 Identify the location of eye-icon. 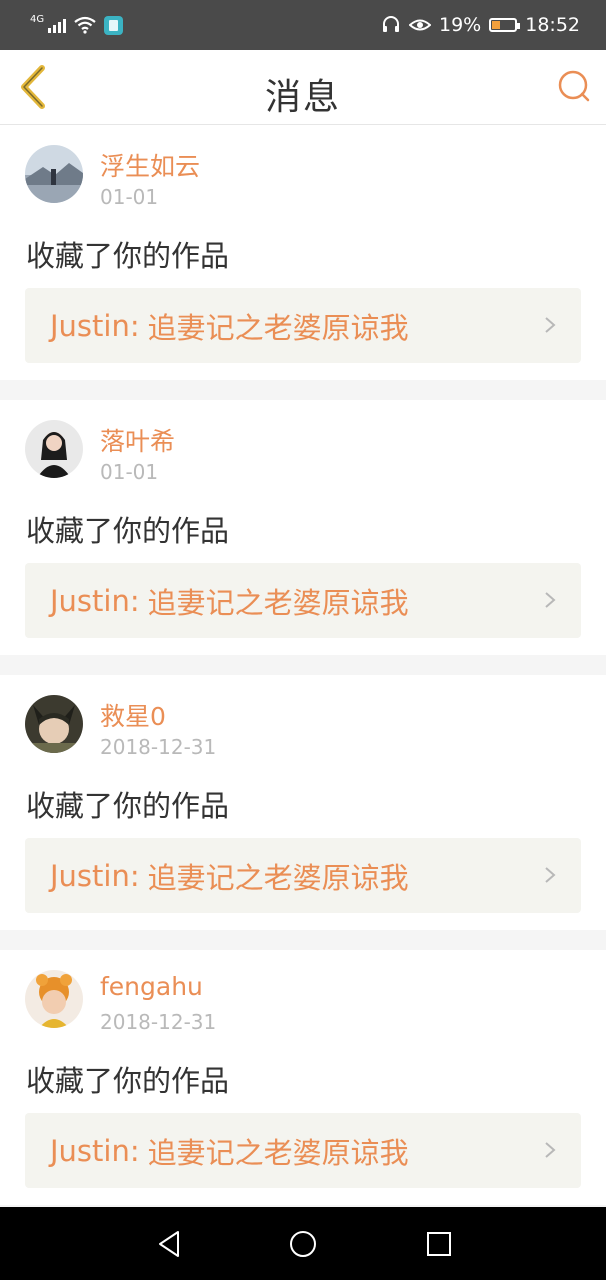
(420, 25).